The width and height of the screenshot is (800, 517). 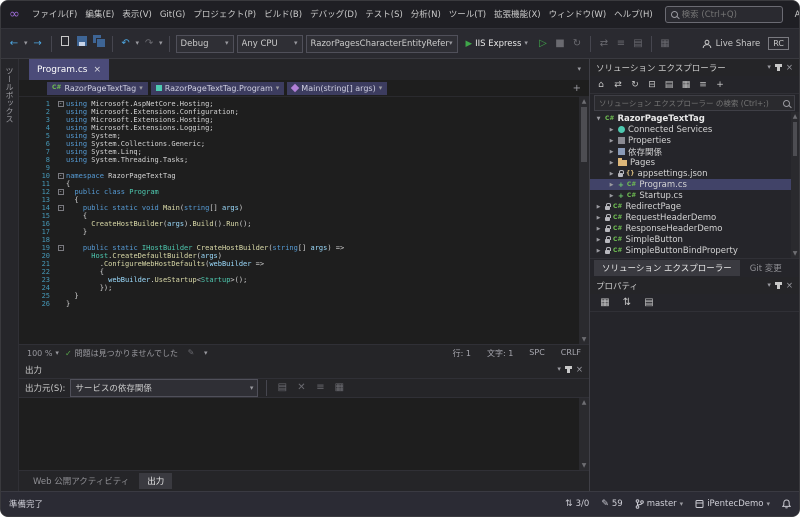 I want to click on panel-tab: ソリューション エクスプローラー, so click(x=667, y=268).